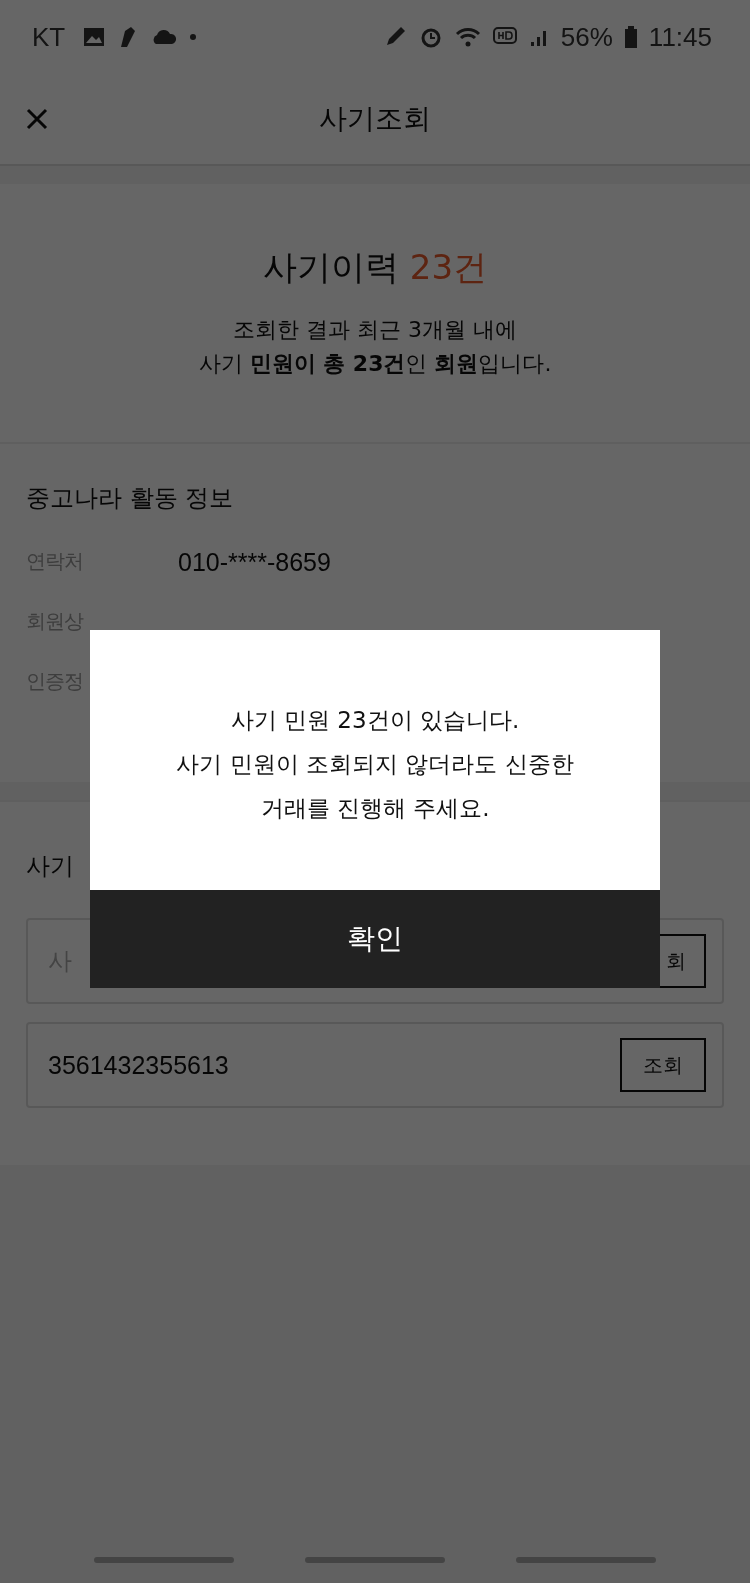  What do you see at coordinates (680, 37) in the screenshot?
I see `clock-time: 11:45` at bounding box center [680, 37].